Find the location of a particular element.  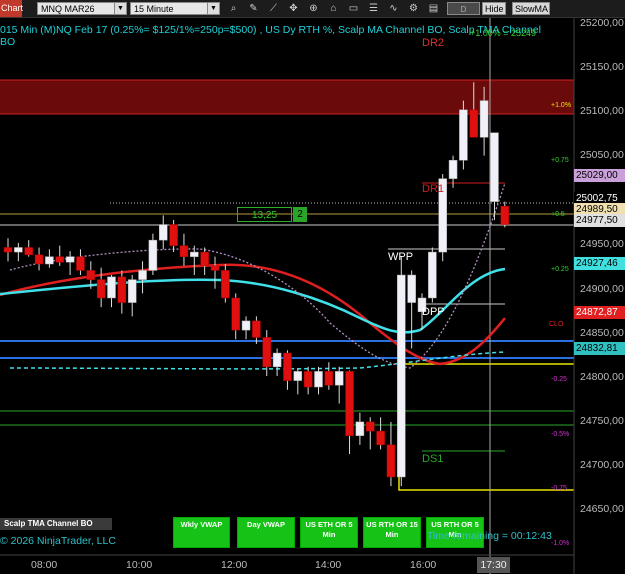

template-icon: ▤ is located at coordinates (433, 8).